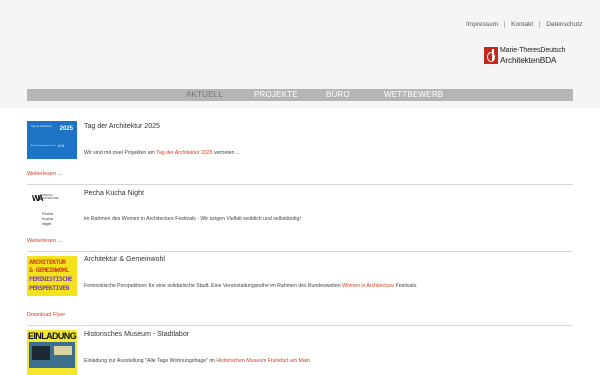 The width and height of the screenshot is (600, 375). What do you see at coordinates (220, 95) in the screenshot?
I see `nav-item-aktuell: AKTUELL` at bounding box center [220, 95].